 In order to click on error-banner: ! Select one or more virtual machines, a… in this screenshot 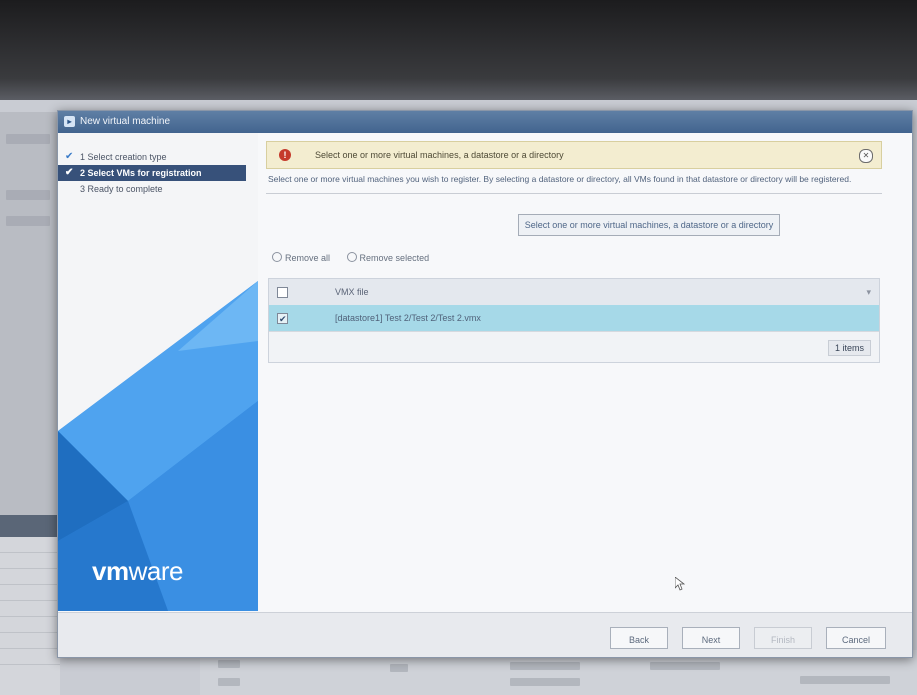, I will do `click(574, 155)`.